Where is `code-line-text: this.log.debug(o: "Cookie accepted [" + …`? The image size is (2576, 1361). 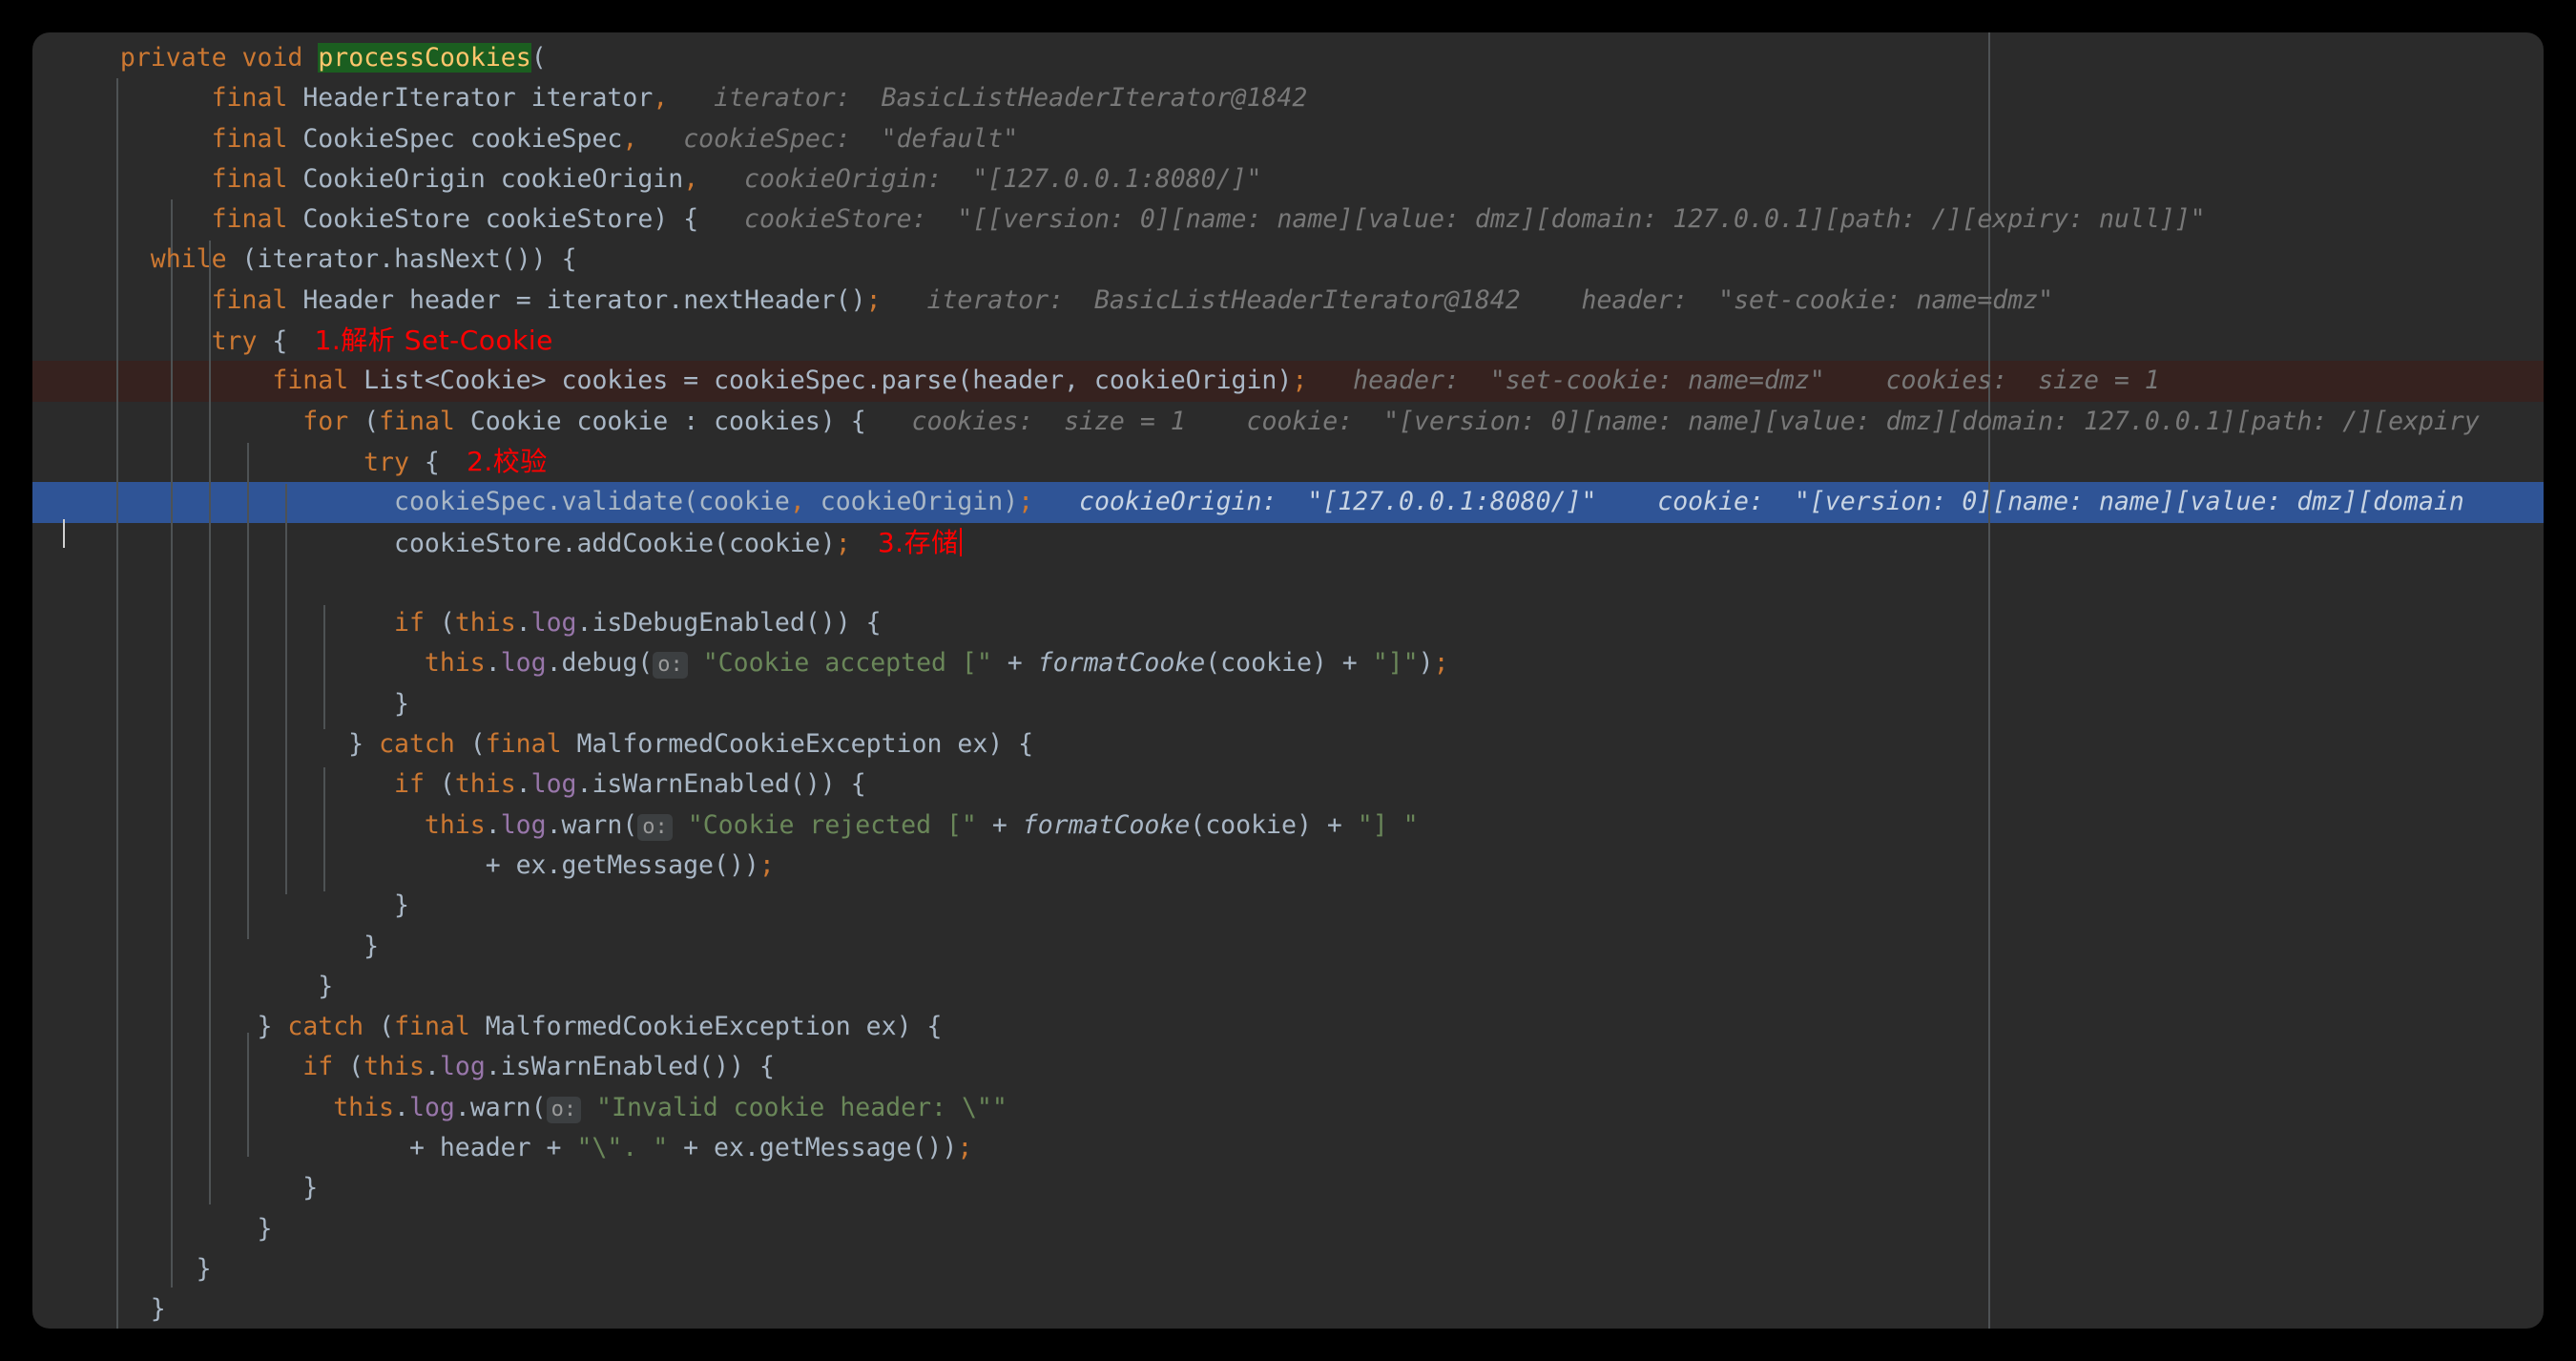
code-line-text: this.log.debug(o: "Cookie accepted [" + … is located at coordinates (740, 664).